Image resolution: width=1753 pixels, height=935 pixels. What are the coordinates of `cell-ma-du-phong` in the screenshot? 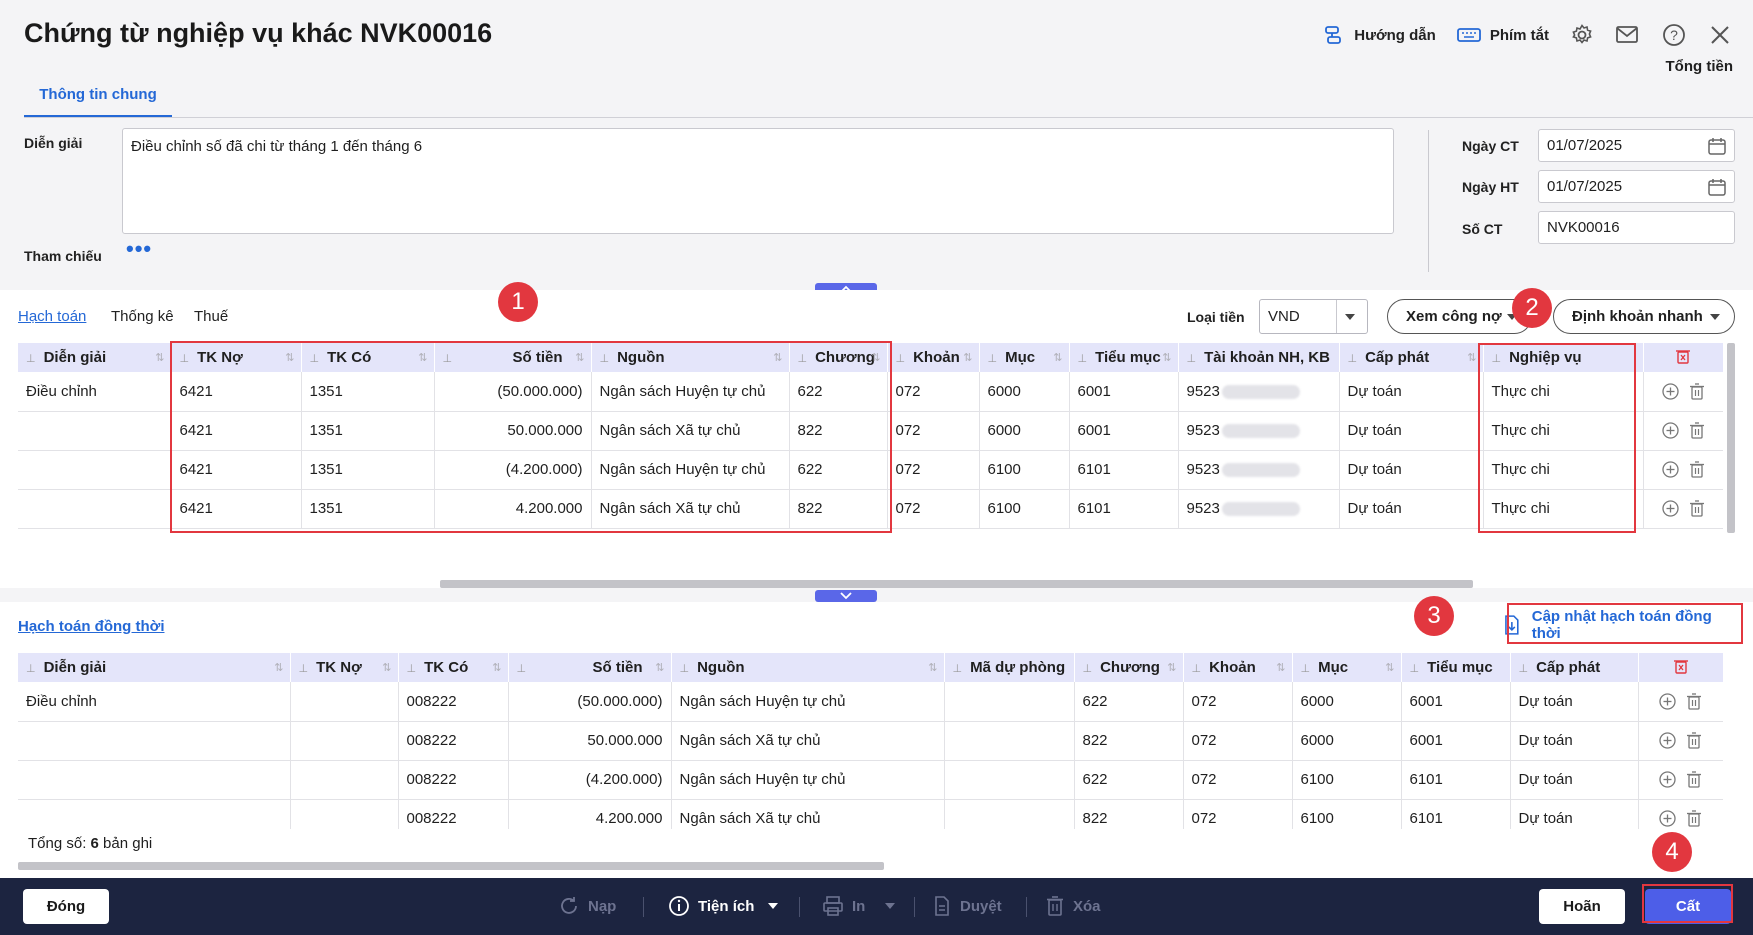 It's located at (1009, 780).